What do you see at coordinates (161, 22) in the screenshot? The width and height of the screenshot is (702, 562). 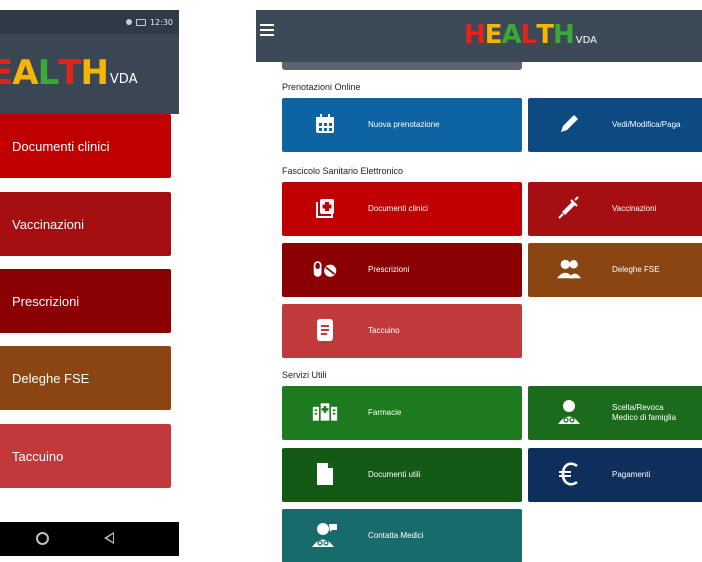 I see `status-time: 12:30` at bounding box center [161, 22].